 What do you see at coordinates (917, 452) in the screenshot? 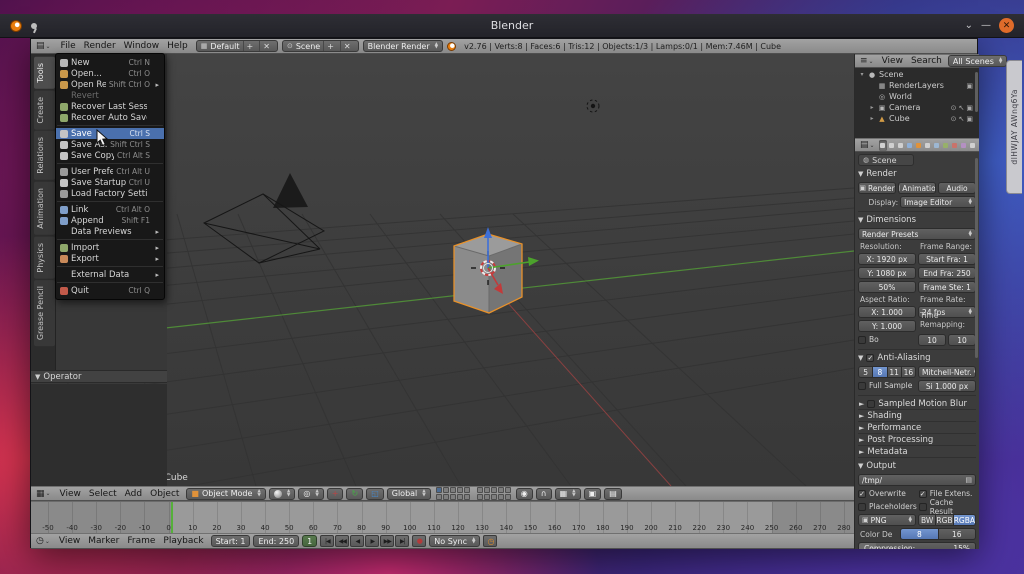
I see `panel-metadata: ► Metadata` at bounding box center [917, 452].